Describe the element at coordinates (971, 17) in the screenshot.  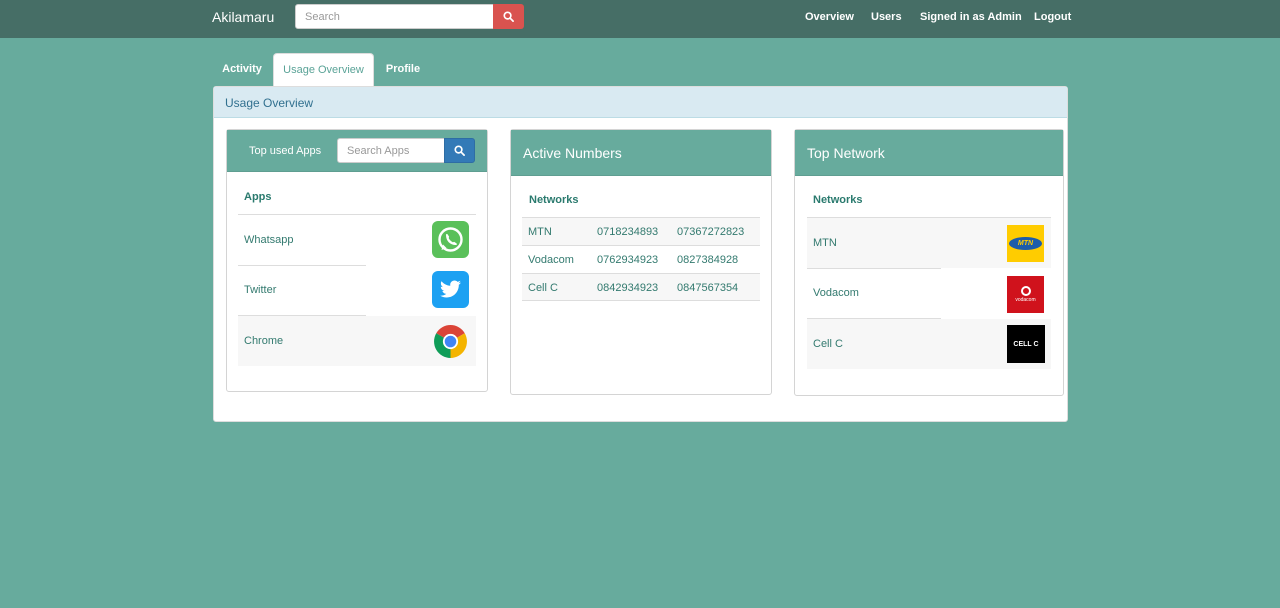
I see `nav-link-signed-in: Signed in as Admin` at that location.